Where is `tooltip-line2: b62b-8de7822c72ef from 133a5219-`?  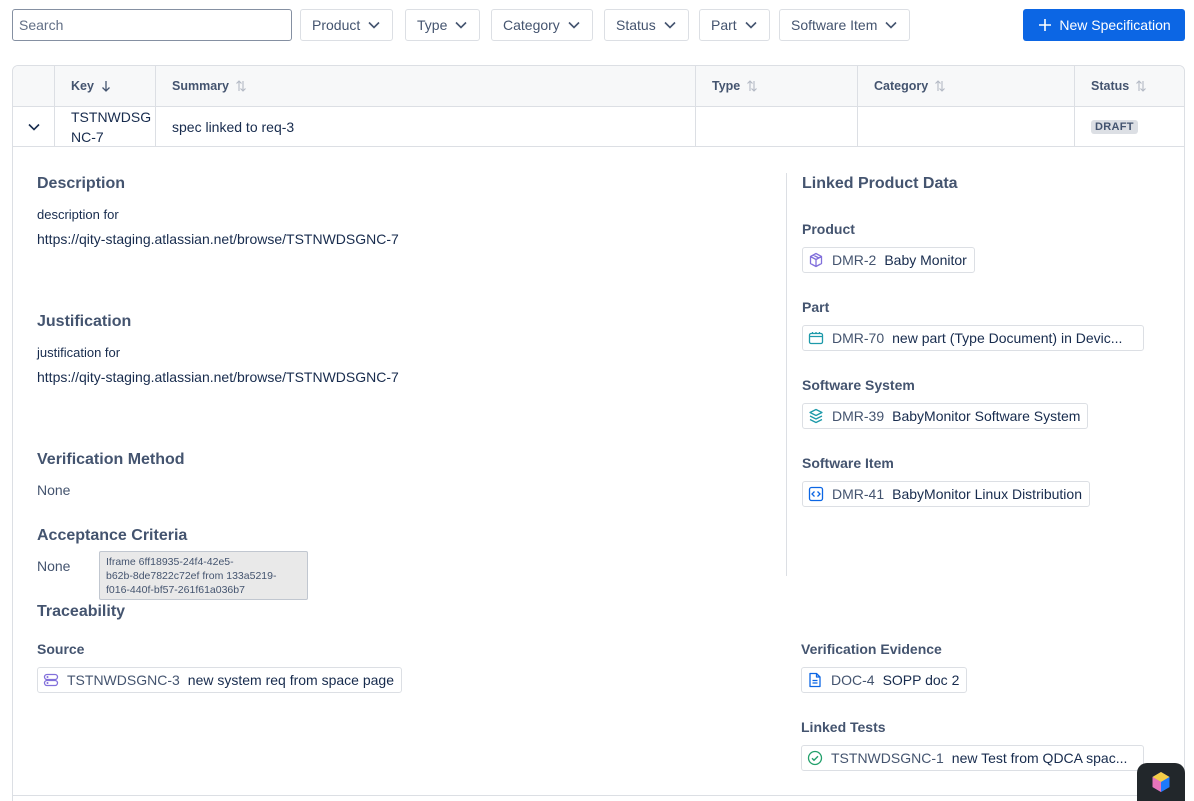 tooltip-line2: b62b-8de7822c72ef from 133a5219- is located at coordinates (191, 576).